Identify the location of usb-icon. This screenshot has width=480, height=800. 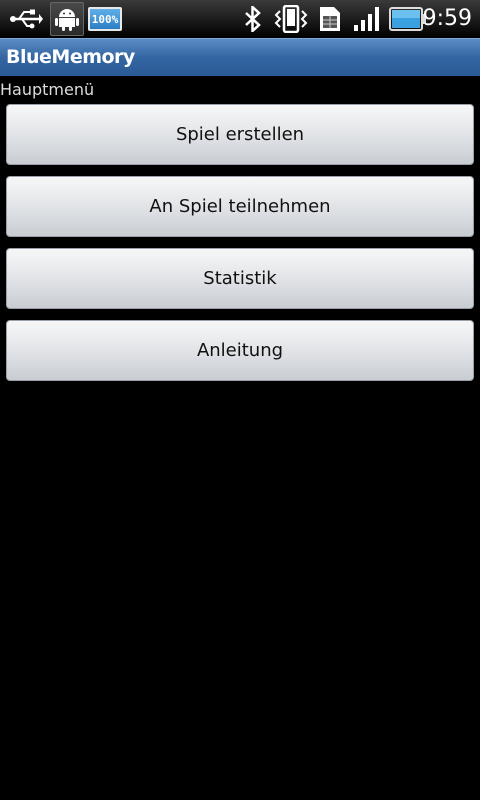
(26, 19).